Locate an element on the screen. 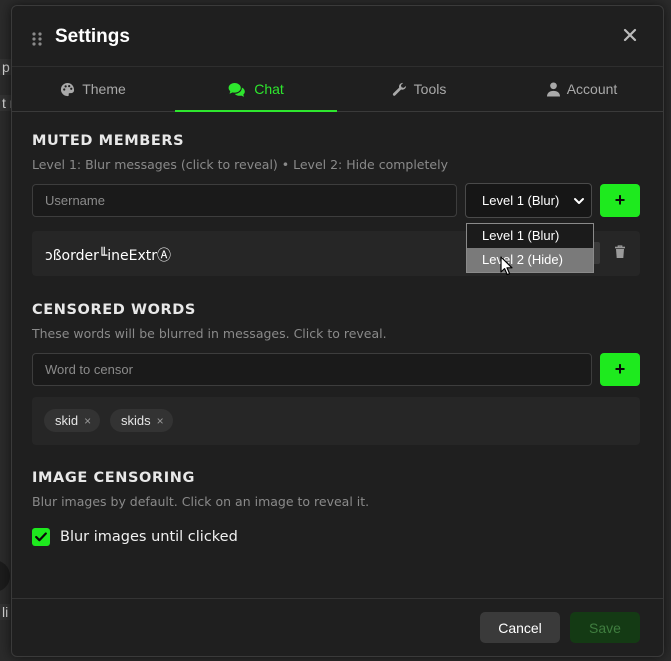 Image resolution: width=671 pixels, height=661 pixels. palette-icon is located at coordinates (68, 89).